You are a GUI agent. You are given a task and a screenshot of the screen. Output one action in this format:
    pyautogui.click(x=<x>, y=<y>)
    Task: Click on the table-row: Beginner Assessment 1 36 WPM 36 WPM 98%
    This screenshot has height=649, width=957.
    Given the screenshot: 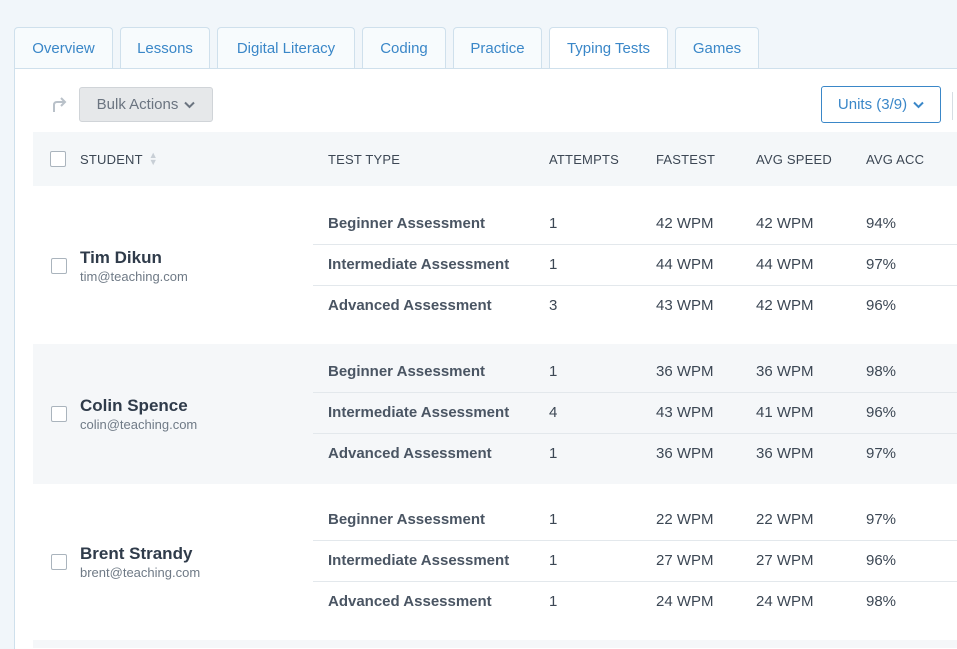 What is the action you would take?
    pyautogui.click(x=635, y=372)
    